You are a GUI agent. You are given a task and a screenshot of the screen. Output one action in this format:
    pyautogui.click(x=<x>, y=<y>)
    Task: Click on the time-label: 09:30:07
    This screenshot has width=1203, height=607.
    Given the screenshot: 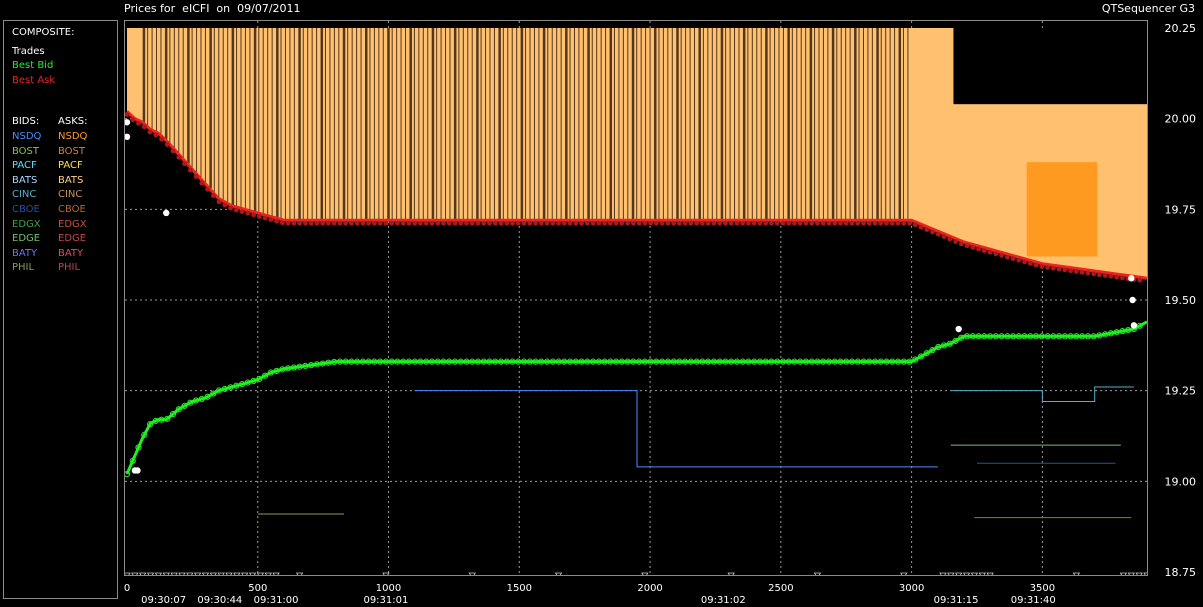 What is the action you would take?
    pyautogui.click(x=163, y=600)
    